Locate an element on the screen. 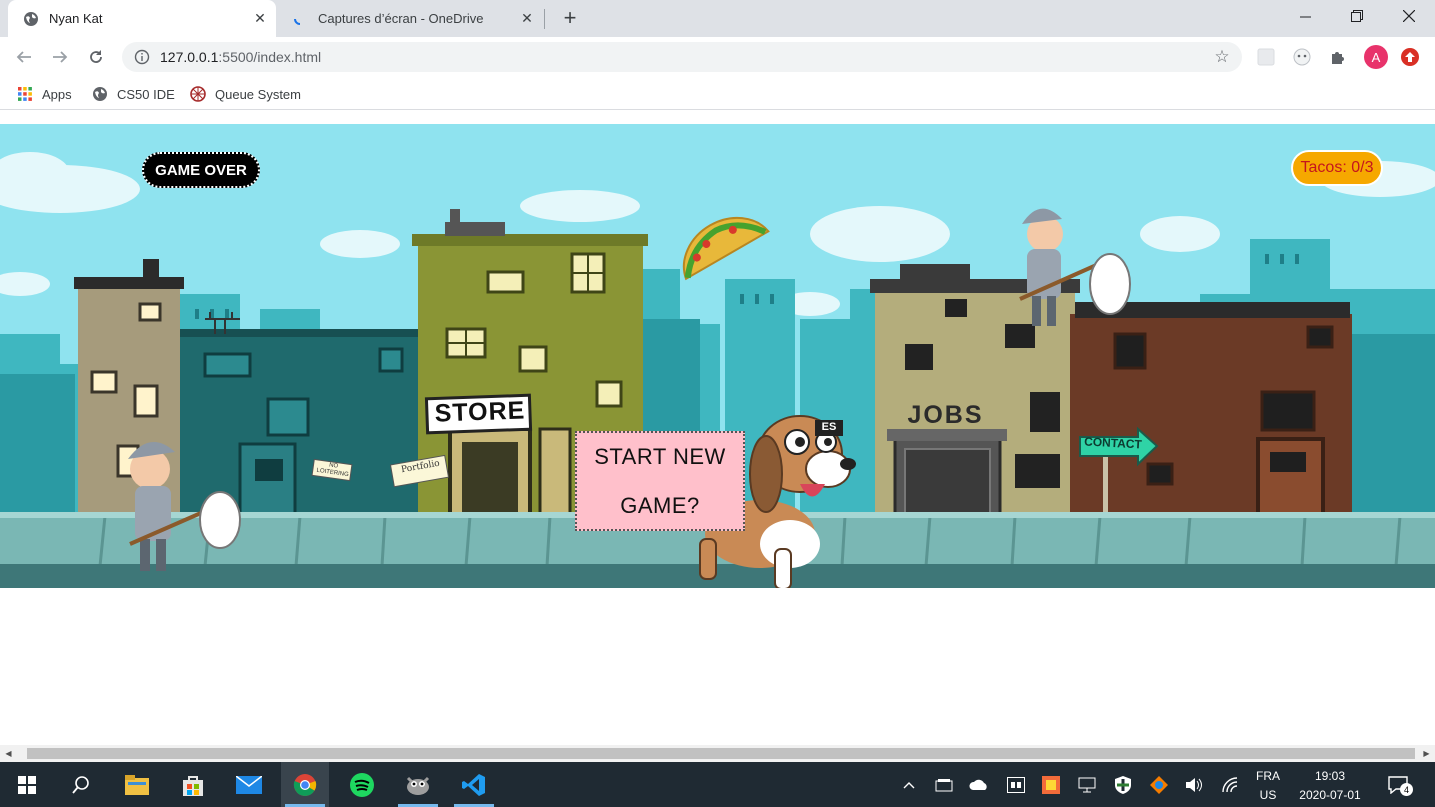 The image size is (1435, 807). close-window-button is located at coordinates (1409, 16).